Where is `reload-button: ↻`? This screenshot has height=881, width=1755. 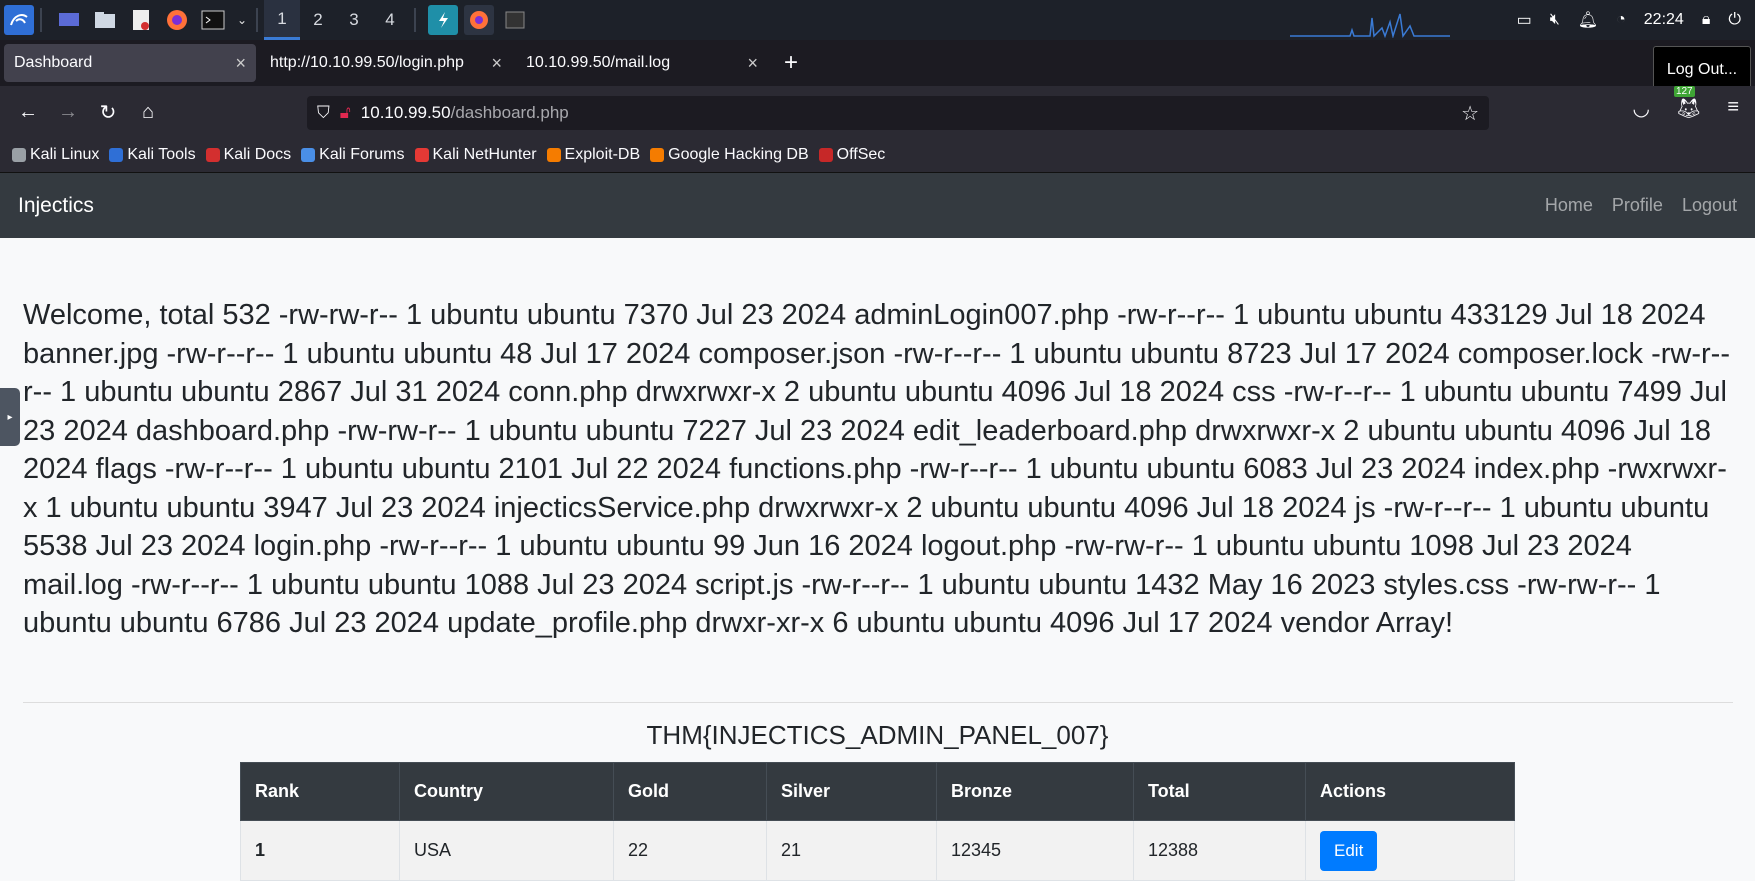
reload-button: ↻ is located at coordinates (108, 112).